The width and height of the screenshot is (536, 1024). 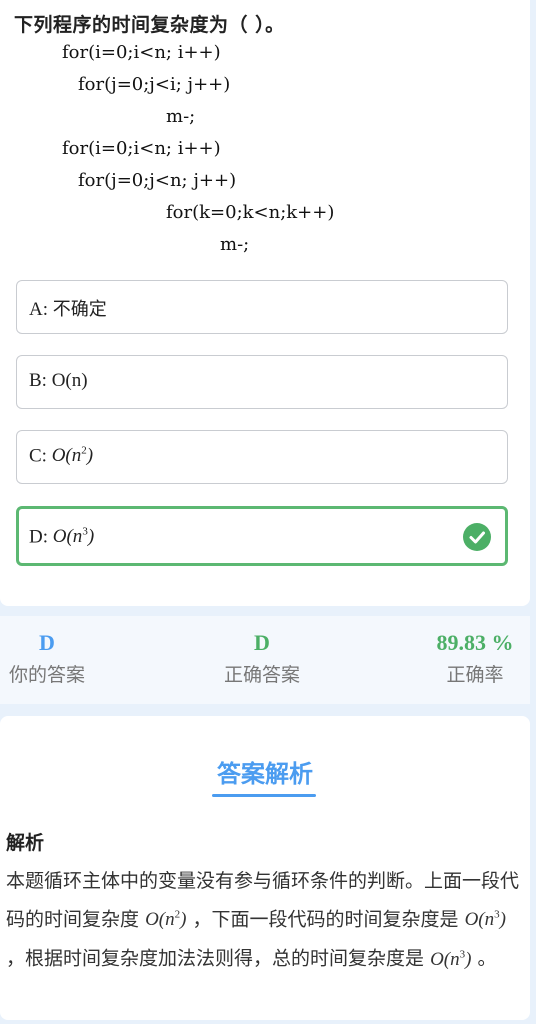 I want to click on option-text: 不确定, so click(x=79, y=309).